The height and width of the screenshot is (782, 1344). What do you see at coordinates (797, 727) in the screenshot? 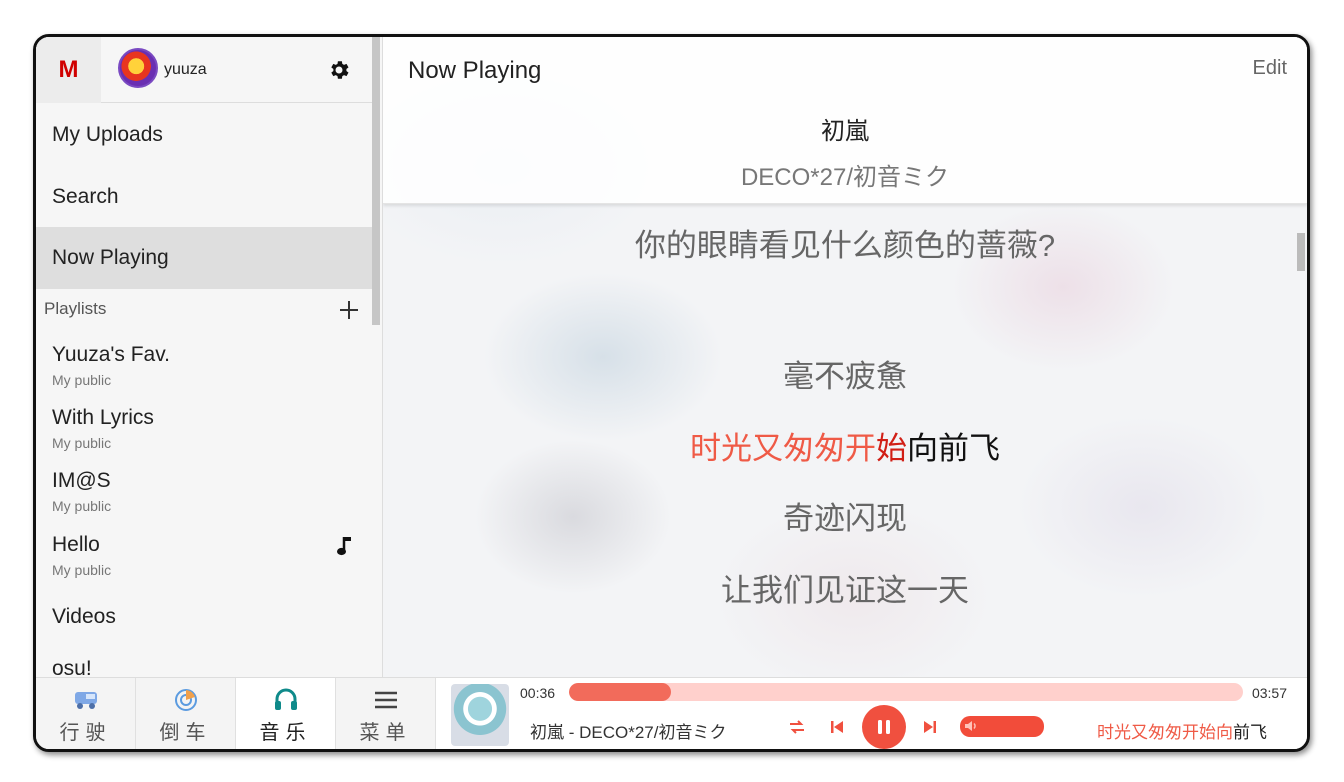
I see `repeat-icon` at bounding box center [797, 727].